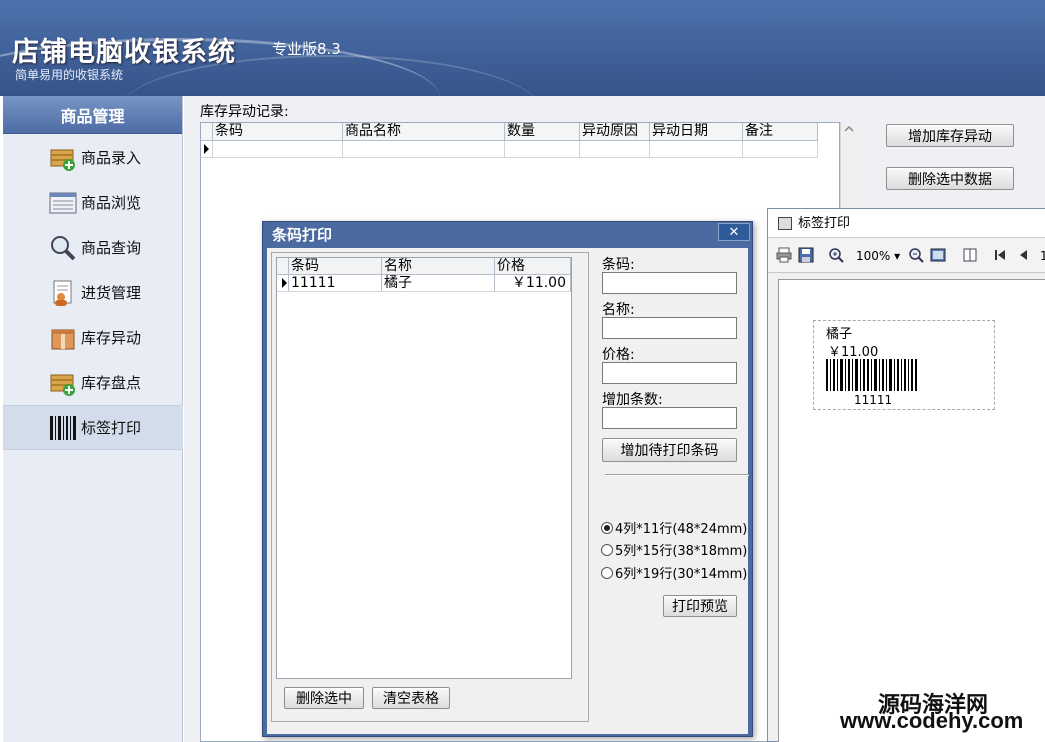 The height and width of the screenshot is (742, 1045). What do you see at coordinates (784, 255) in the screenshot?
I see `print-icon` at bounding box center [784, 255].